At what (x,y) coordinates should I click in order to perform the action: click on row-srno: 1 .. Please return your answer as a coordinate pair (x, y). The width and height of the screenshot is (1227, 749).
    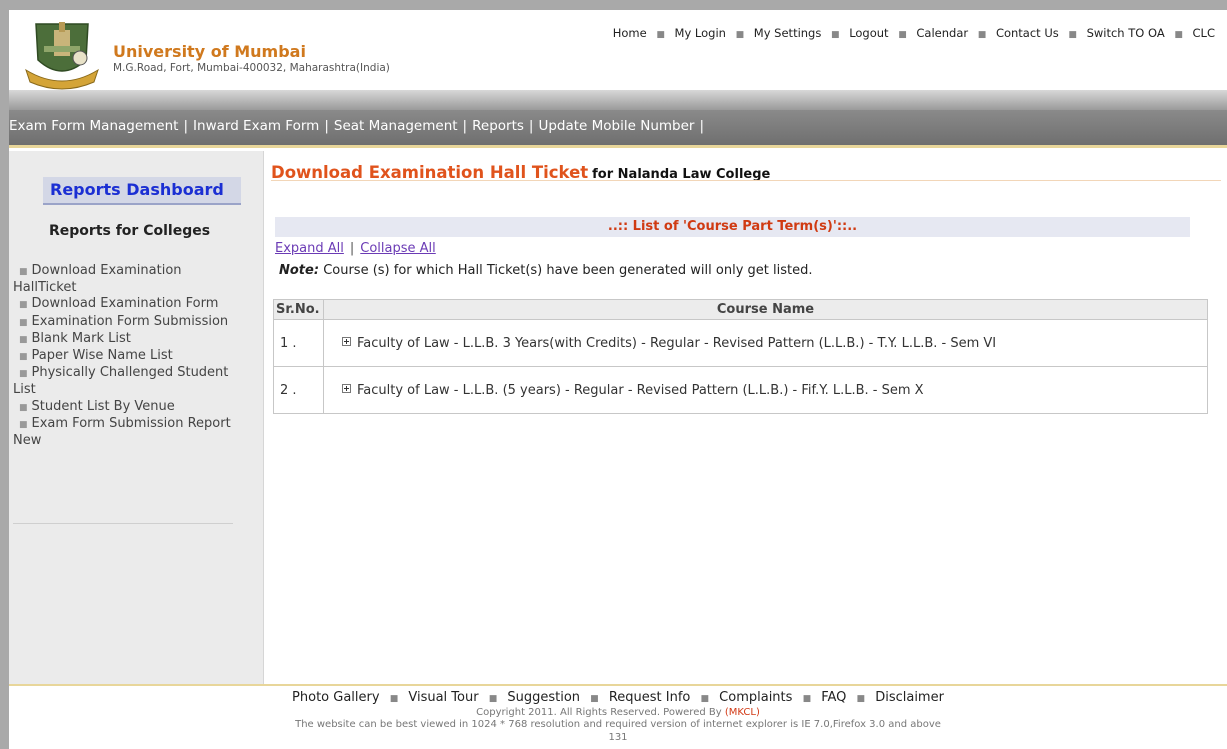
    Looking at the image, I should click on (298, 343).